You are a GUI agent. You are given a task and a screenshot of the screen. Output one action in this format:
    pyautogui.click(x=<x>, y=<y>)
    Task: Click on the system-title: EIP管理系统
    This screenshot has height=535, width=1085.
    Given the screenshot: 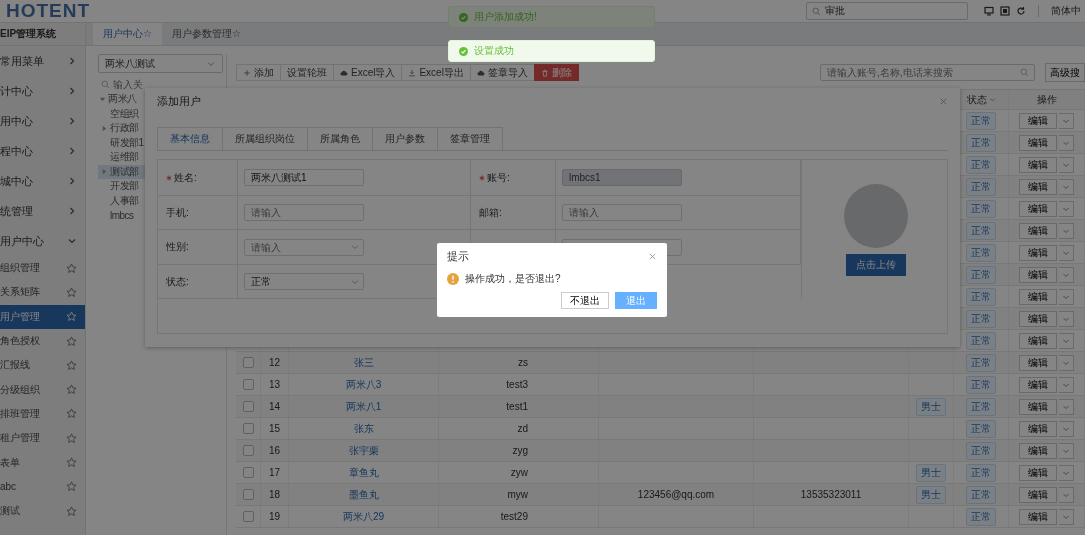 What is the action you would take?
    pyautogui.click(x=42, y=34)
    